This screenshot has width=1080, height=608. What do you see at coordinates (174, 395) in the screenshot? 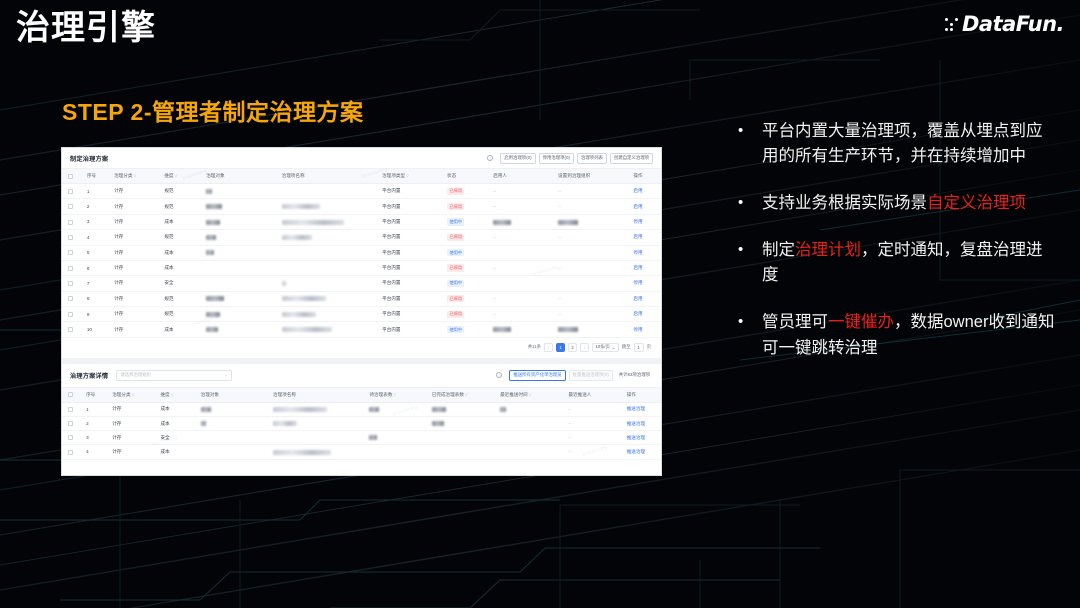
I see `detail-column-header: 维度▽` at bounding box center [174, 395].